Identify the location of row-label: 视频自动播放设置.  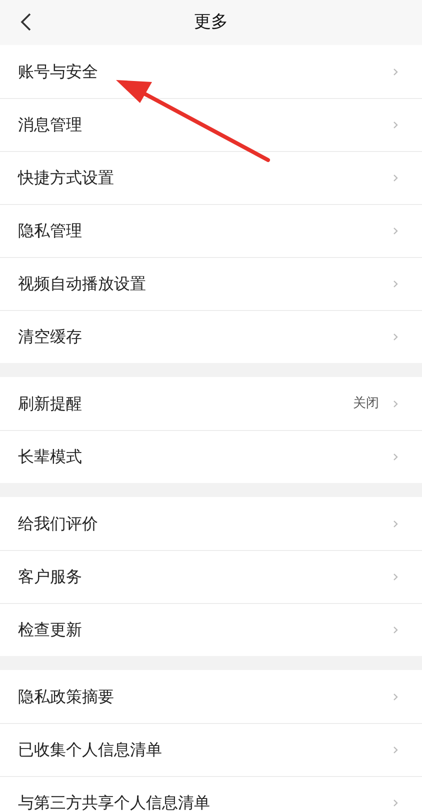
(82, 284).